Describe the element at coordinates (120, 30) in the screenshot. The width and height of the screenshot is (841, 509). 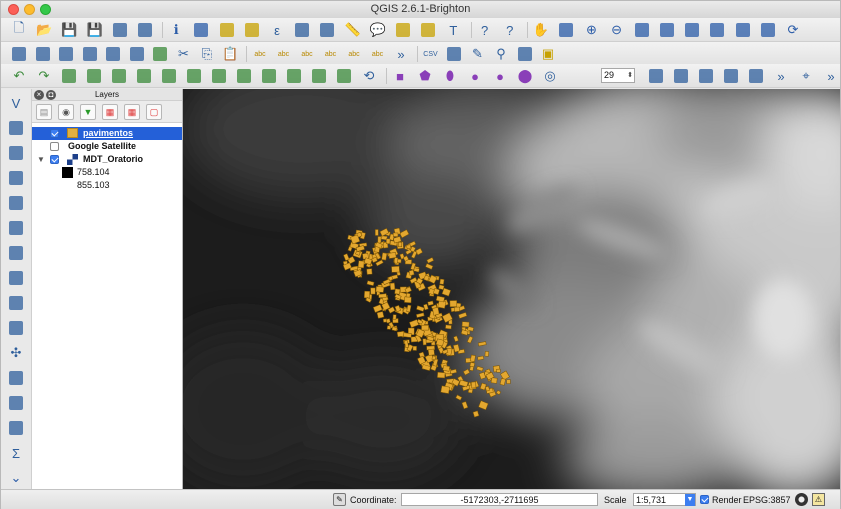
I see `new-print-composer-icon` at that location.